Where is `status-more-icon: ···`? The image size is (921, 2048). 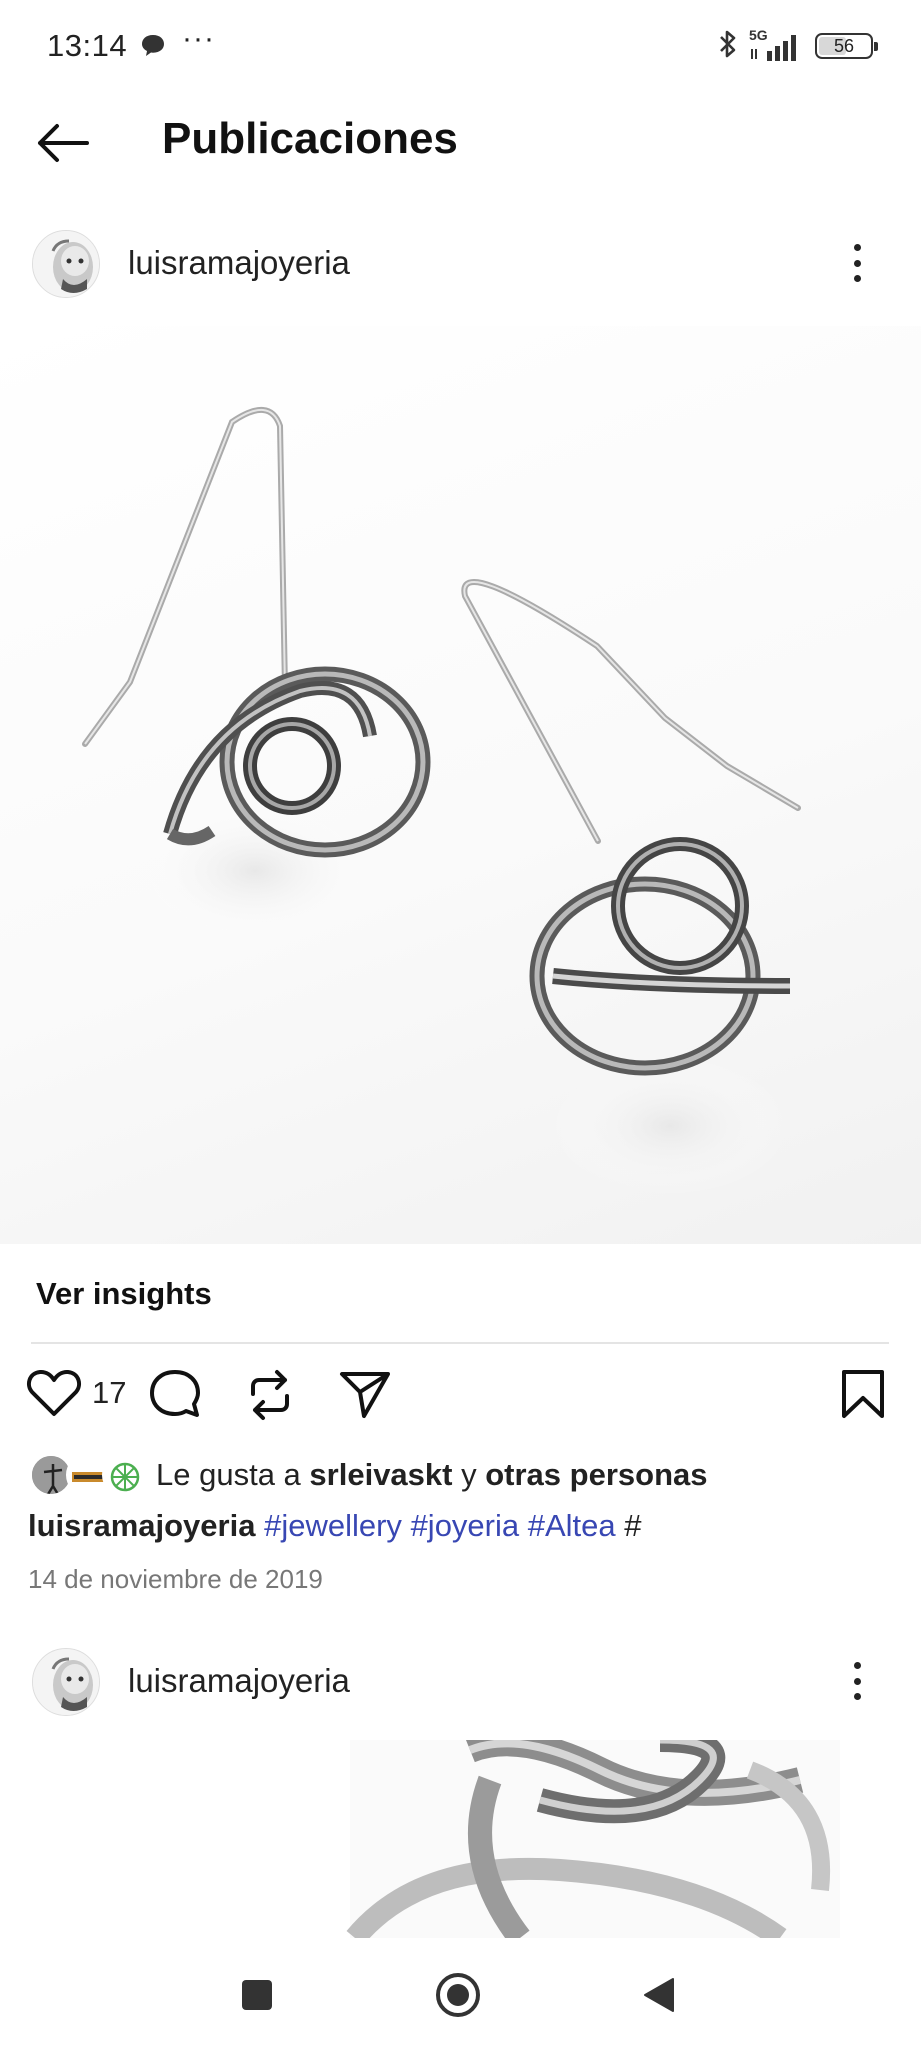 status-more-icon: ··· is located at coordinates (198, 38).